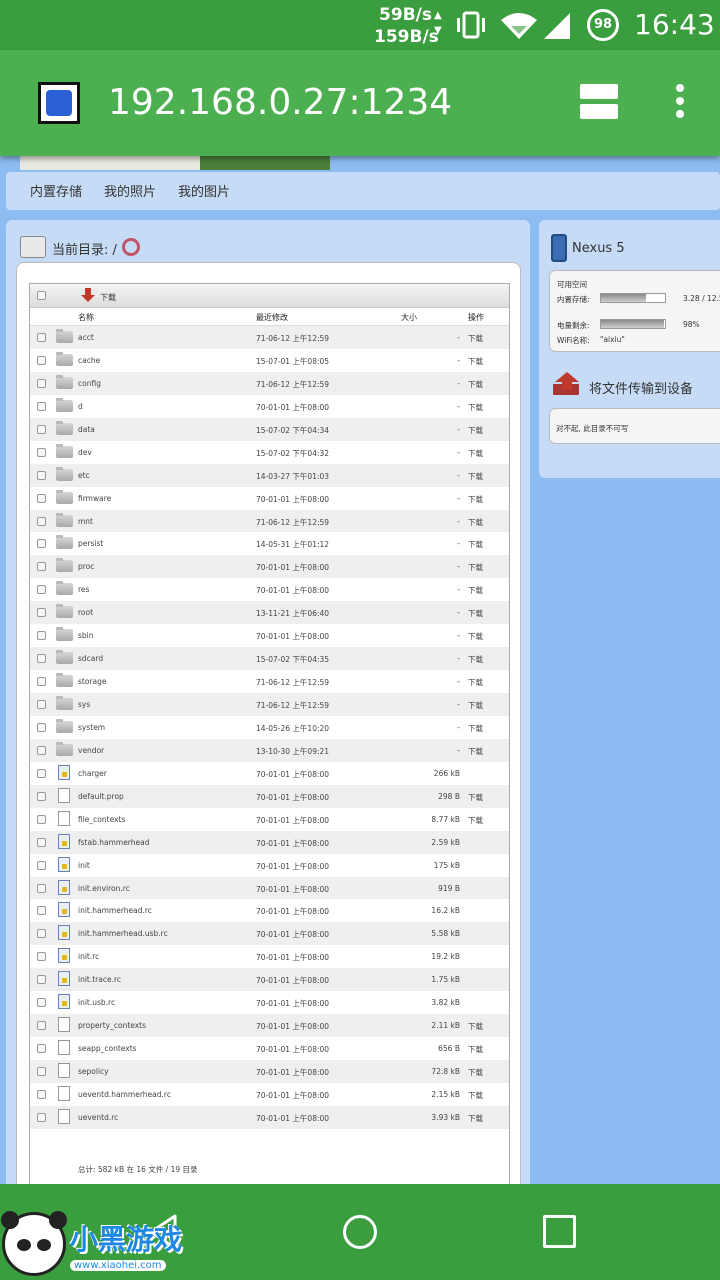 The image size is (720, 1280). Describe the element at coordinates (269, 681) in the screenshot. I see `table-row: storage 71-06-12 上午12:59 - 下载` at that location.